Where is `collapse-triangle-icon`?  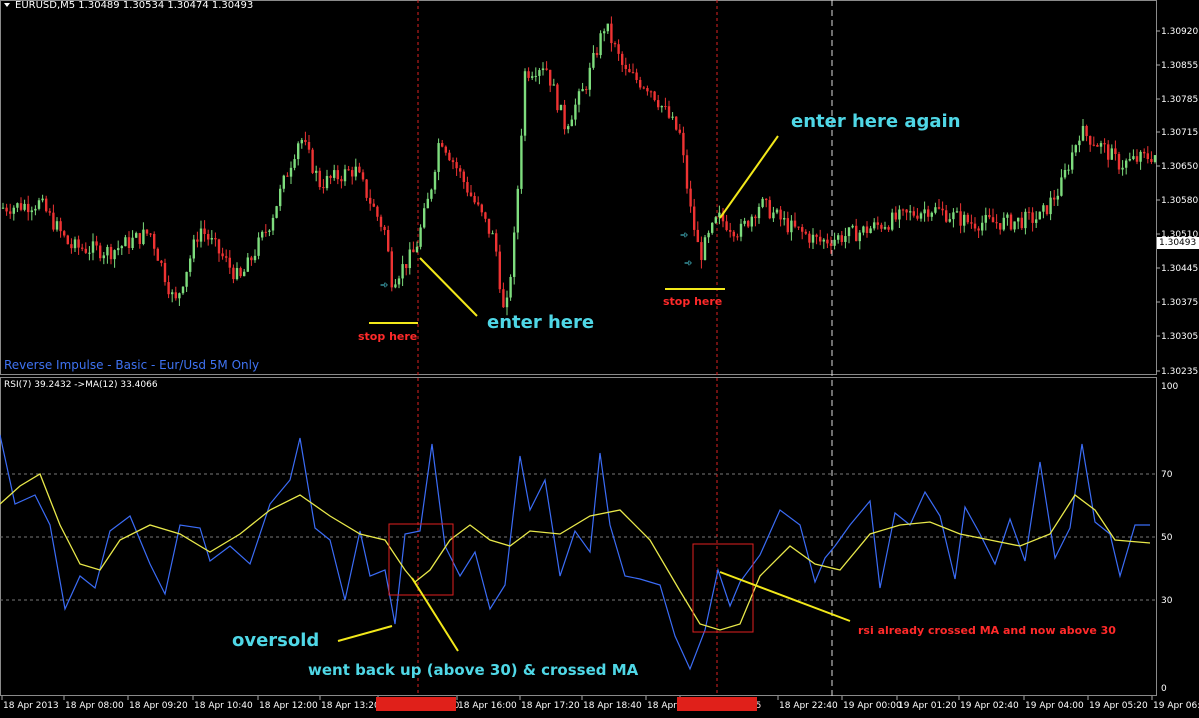 collapse-triangle-icon is located at coordinates (7, 5).